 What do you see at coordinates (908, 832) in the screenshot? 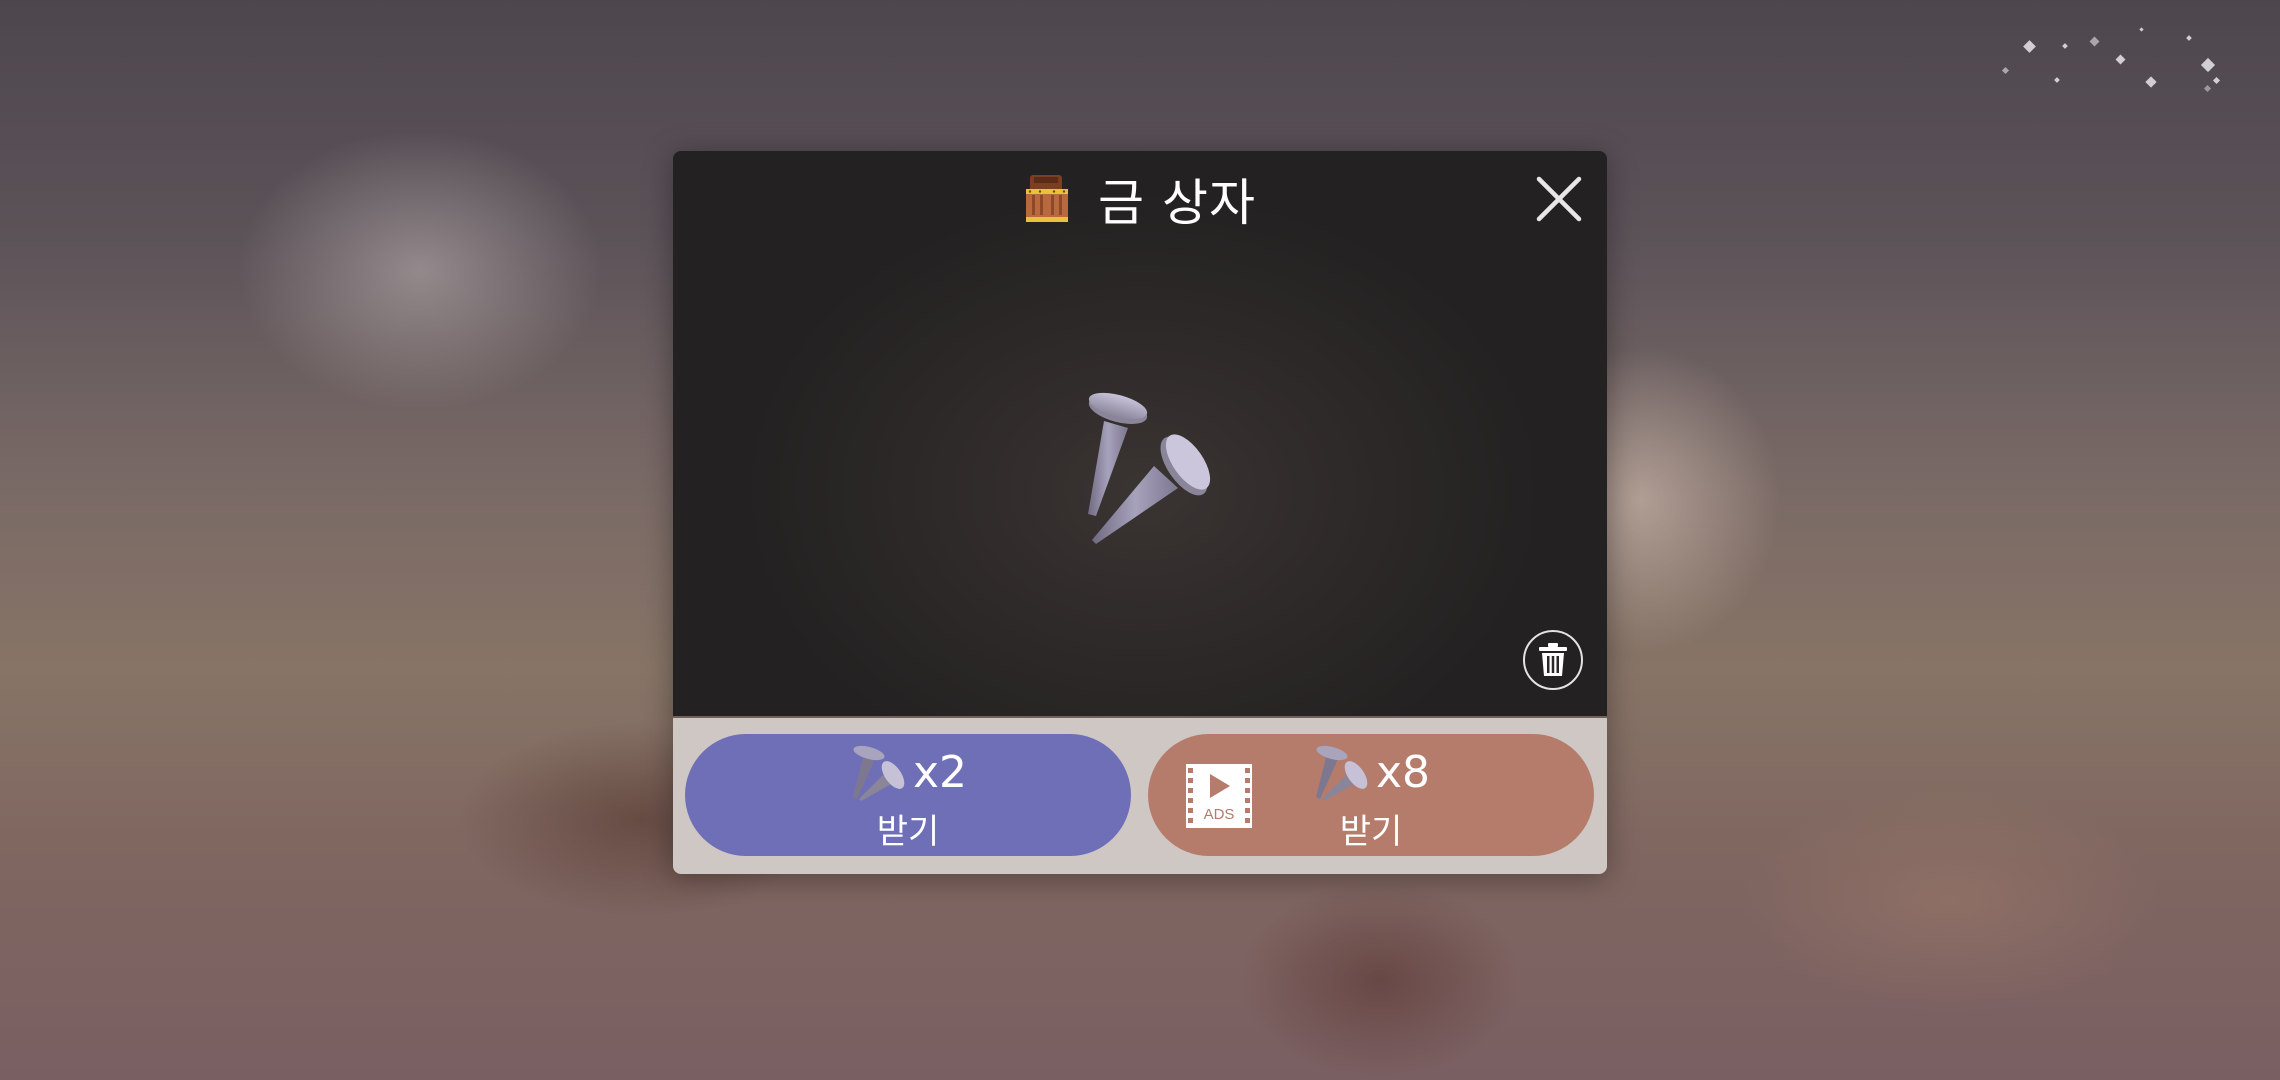
I see `claim-label: 받기` at bounding box center [908, 832].